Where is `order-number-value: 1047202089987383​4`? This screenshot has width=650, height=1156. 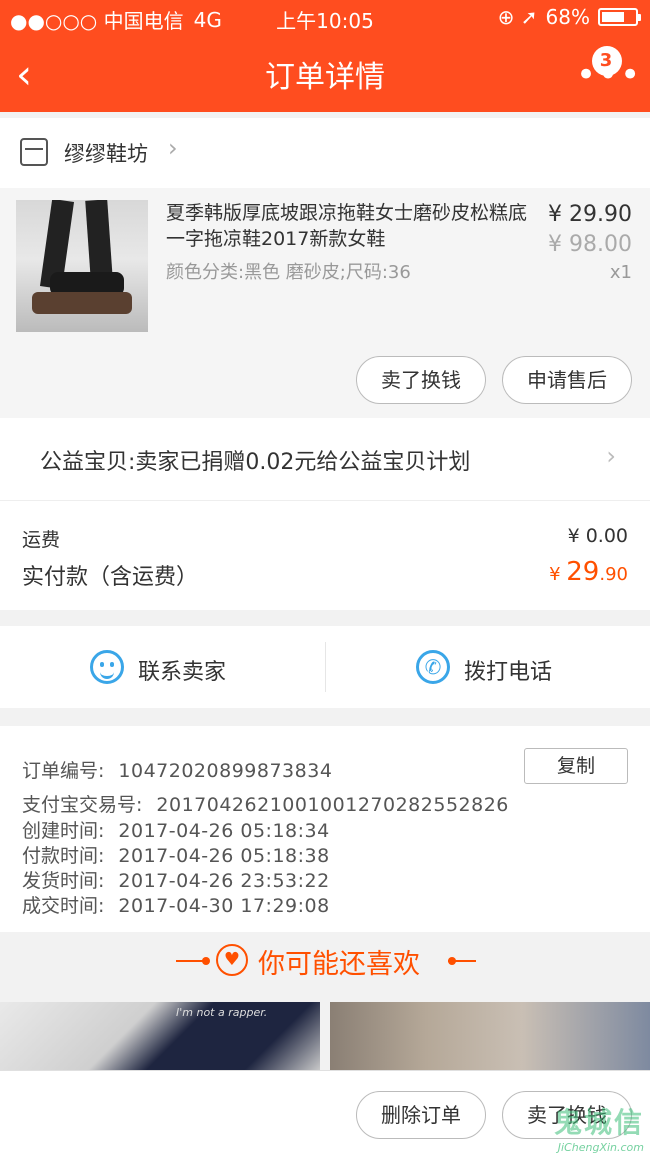
order-number-value: 1047202089987383​4 is located at coordinates (225, 771).